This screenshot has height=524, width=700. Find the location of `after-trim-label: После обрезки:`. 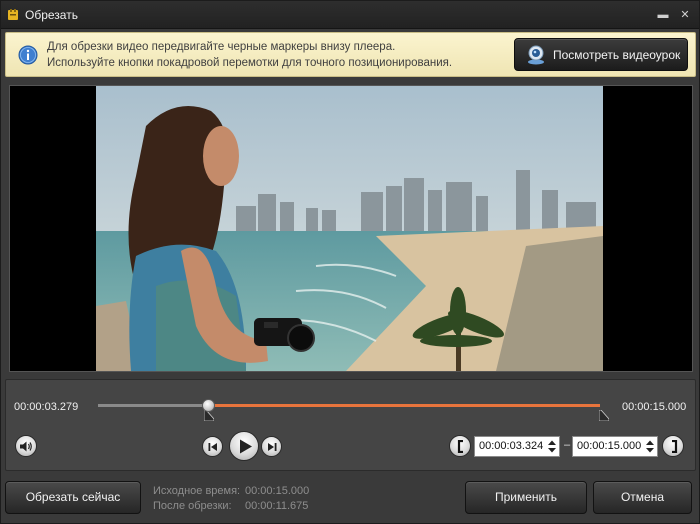

after-trim-label: После обрезки: is located at coordinates (192, 506).